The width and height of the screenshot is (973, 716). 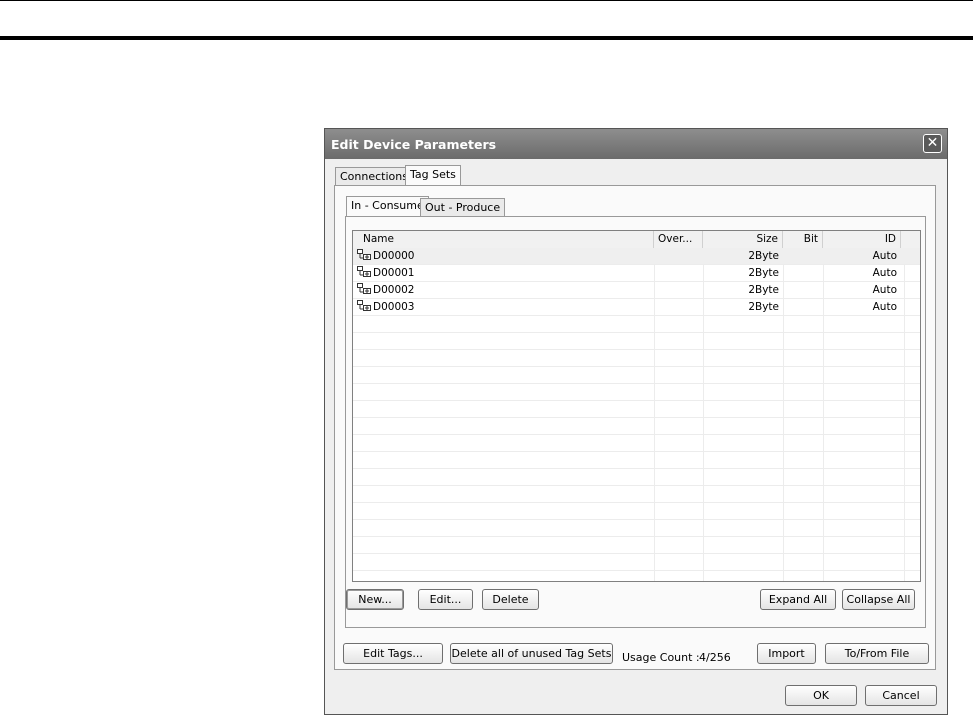 I want to click on table-row: D00001 2Byte Auto, so click(x=636, y=273).